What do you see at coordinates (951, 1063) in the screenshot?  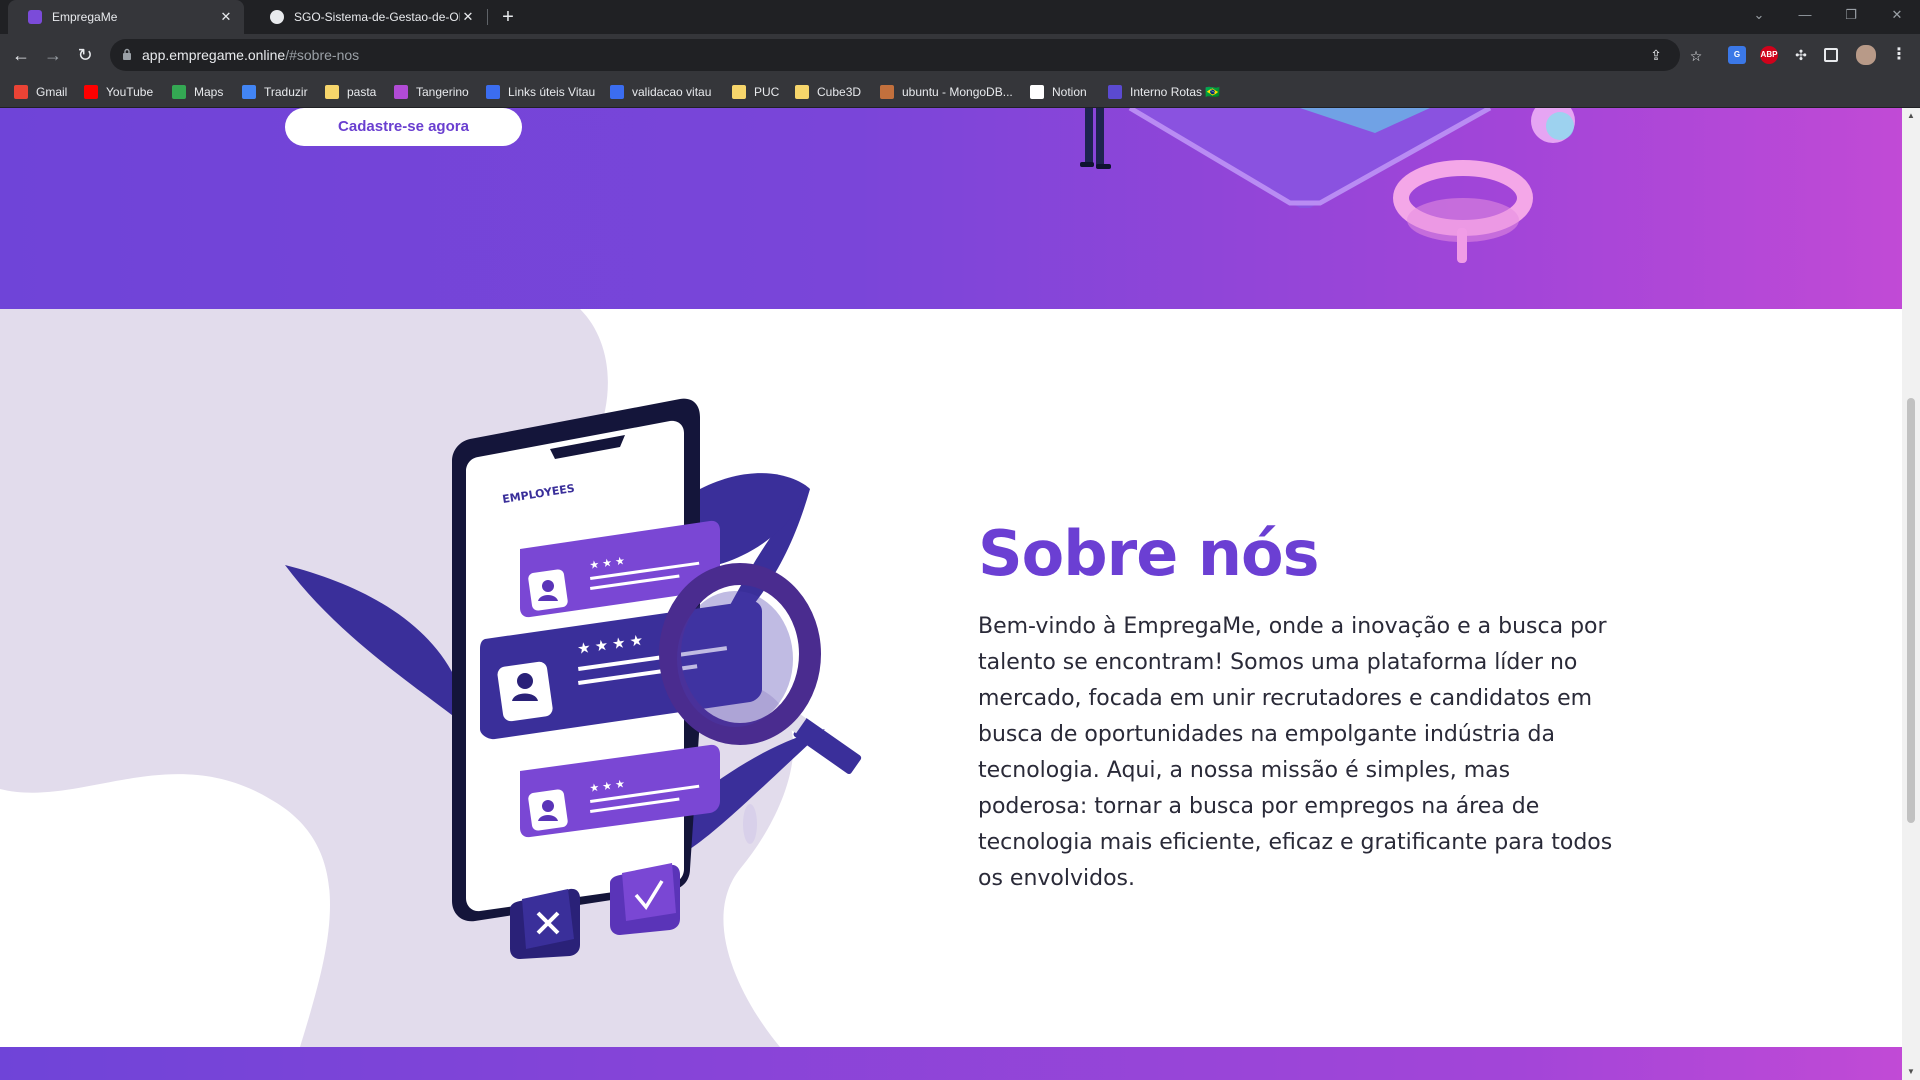 I see `next-section-band` at bounding box center [951, 1063].